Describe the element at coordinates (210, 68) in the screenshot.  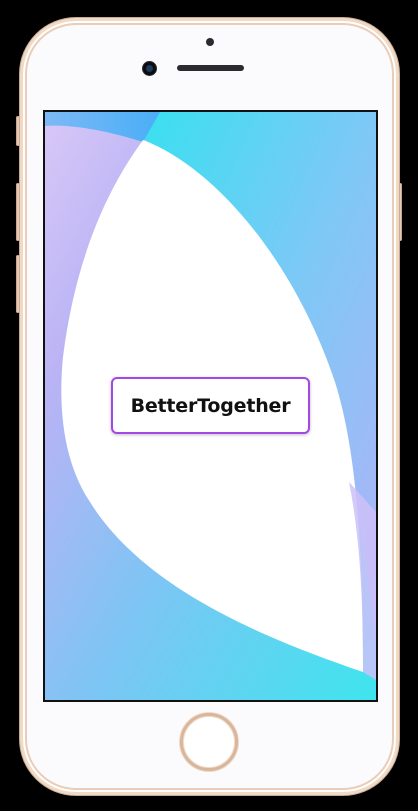
I see `earpiece-speaker` at that location.